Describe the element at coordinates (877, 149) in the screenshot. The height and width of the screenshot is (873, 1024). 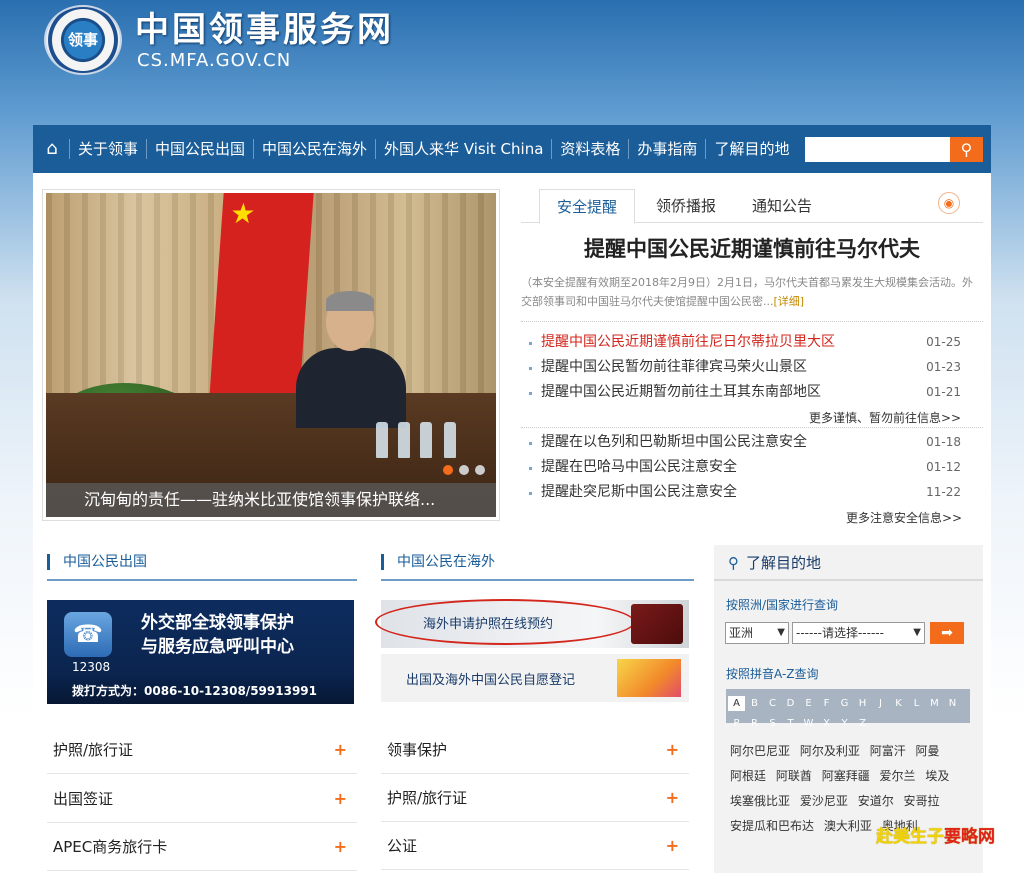
I see `search-input` at that location.